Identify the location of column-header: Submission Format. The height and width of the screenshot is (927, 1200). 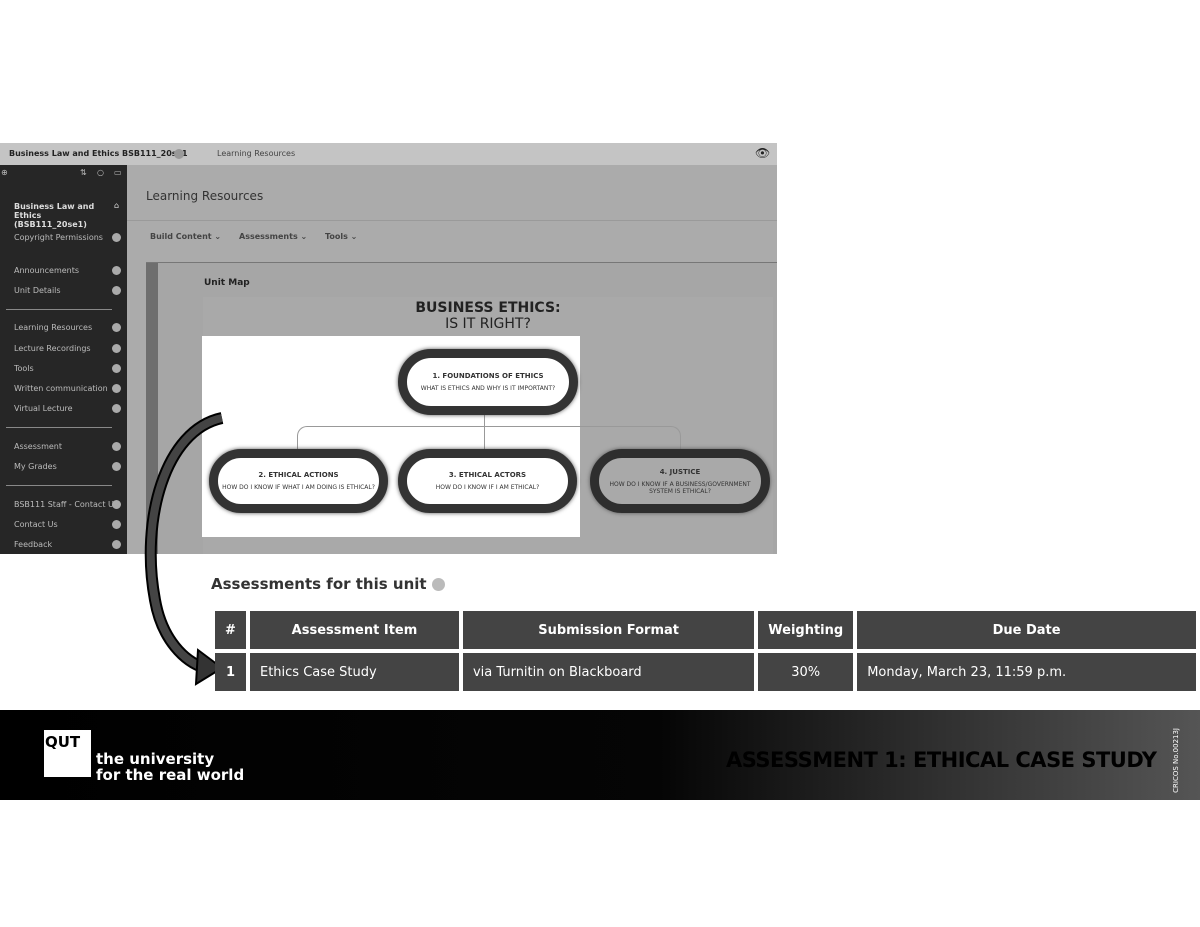
(608, 630).